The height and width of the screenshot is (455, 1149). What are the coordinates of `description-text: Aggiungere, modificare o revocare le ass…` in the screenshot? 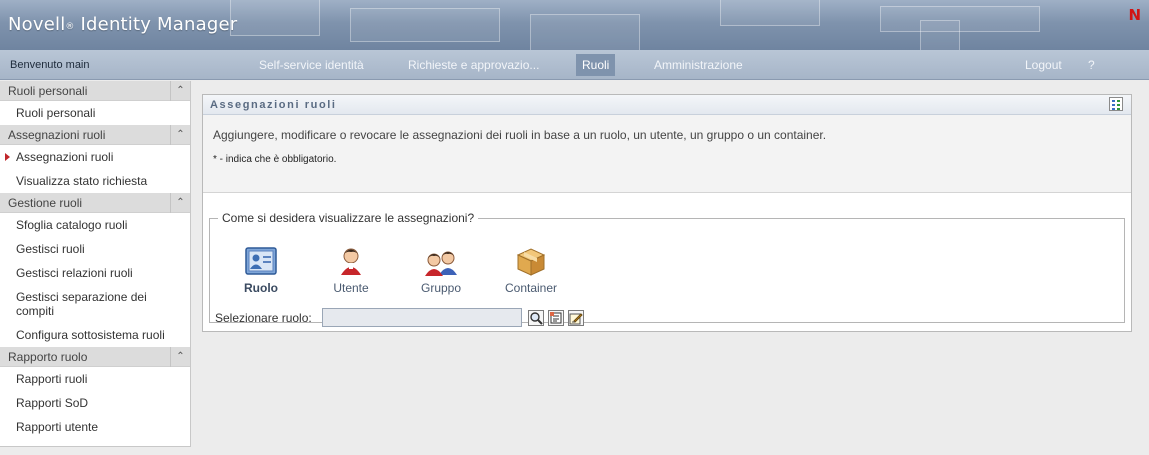 It's located at (520, 135).